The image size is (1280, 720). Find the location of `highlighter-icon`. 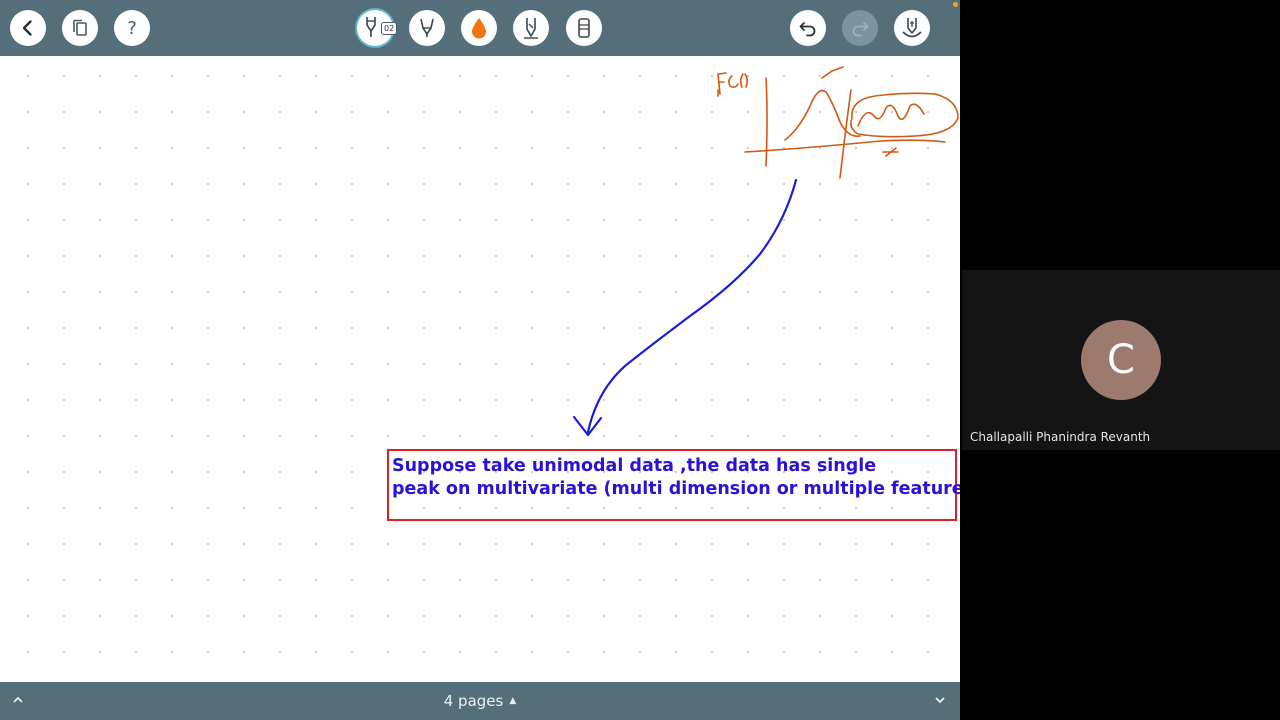

highlighter-icon is located at coordinates (427, 27).